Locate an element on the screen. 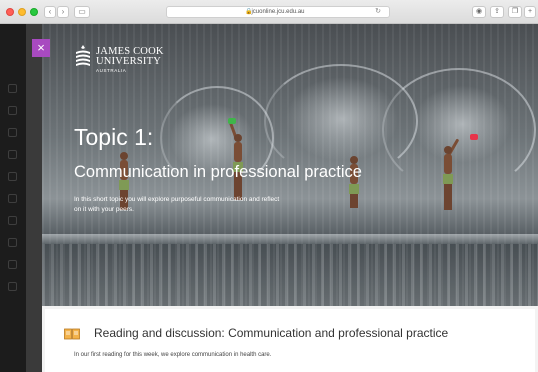 The image size is (538, 372). lock-icon: 🔒 is located at coordinates (249, 12).